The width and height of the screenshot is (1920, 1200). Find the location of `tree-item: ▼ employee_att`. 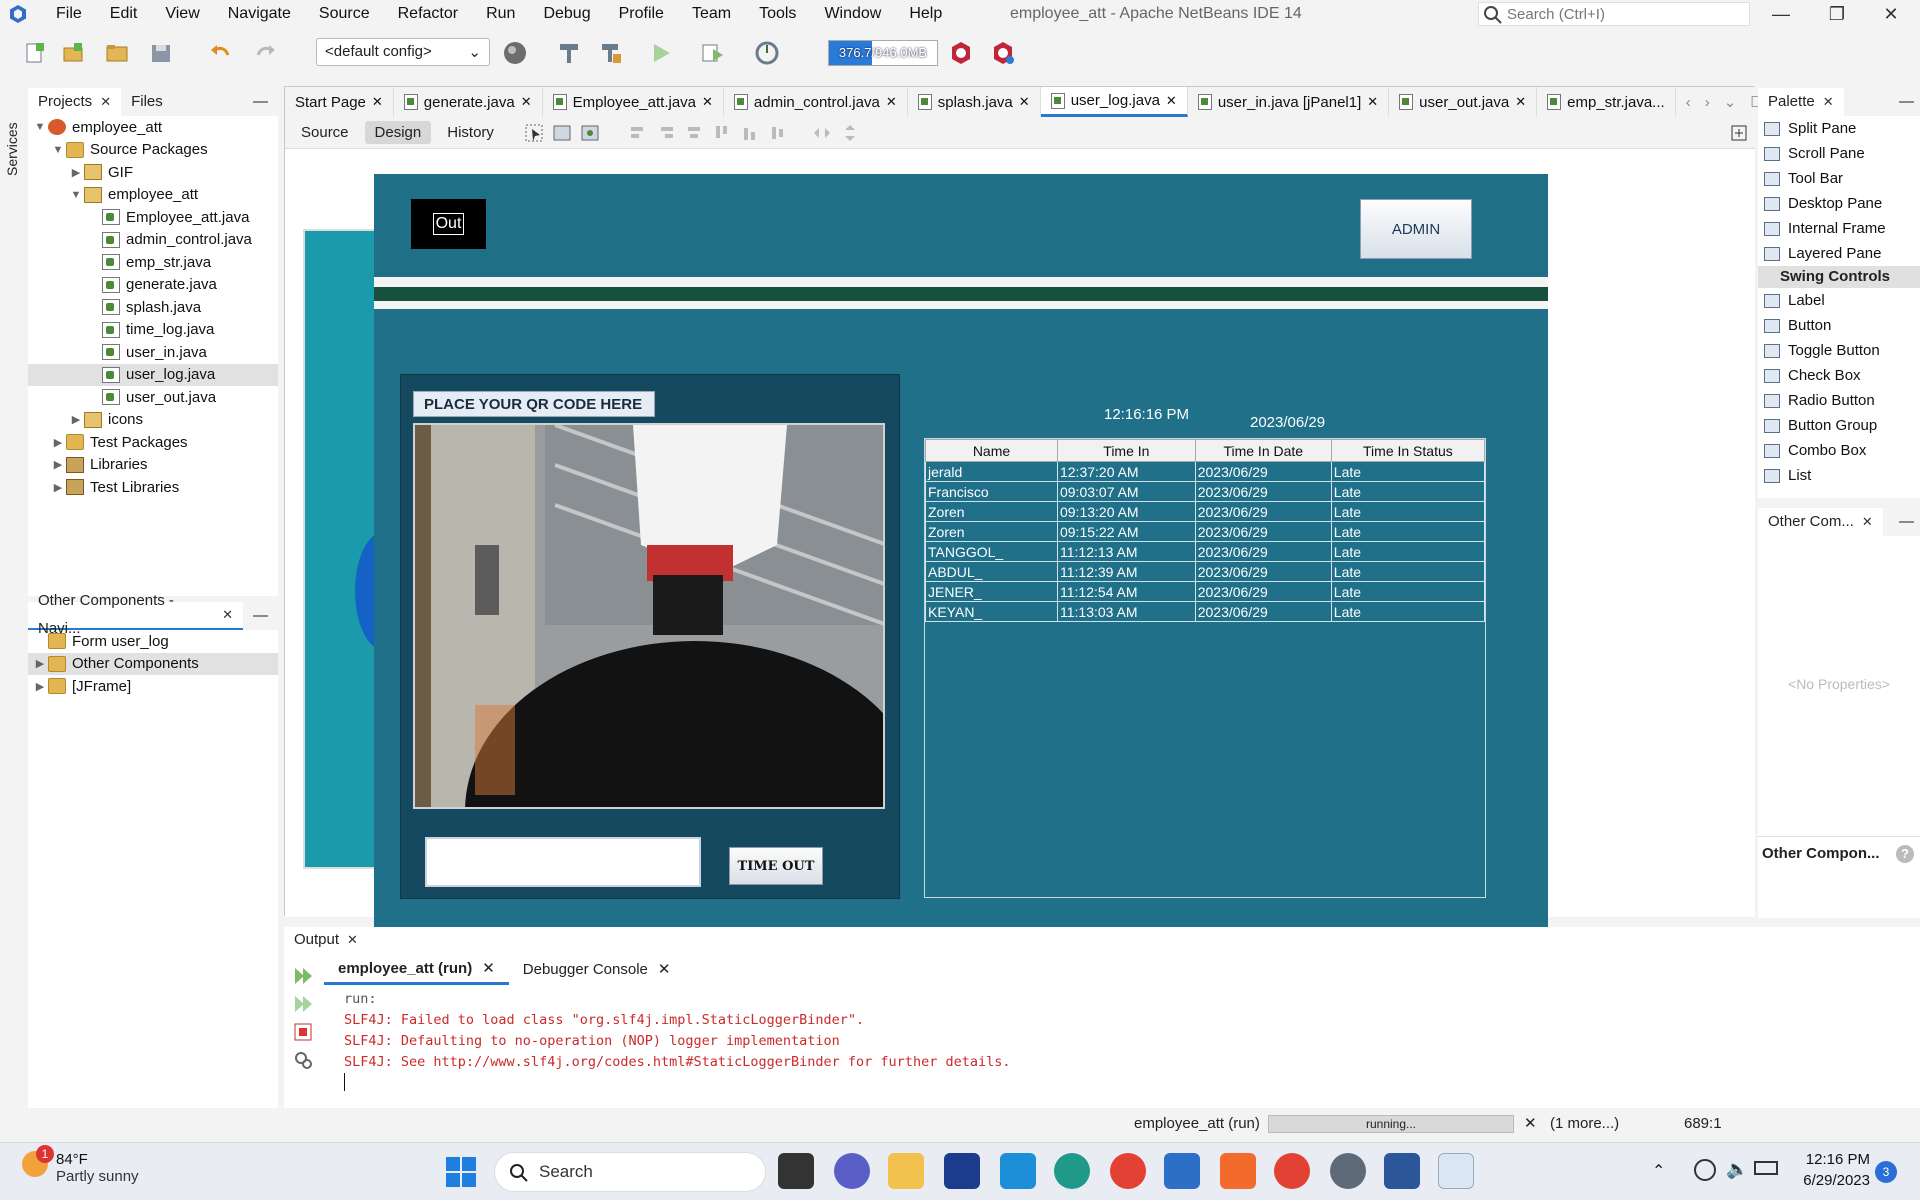

tree-item: ▼ employee_att is located at coordinates (153, 127).